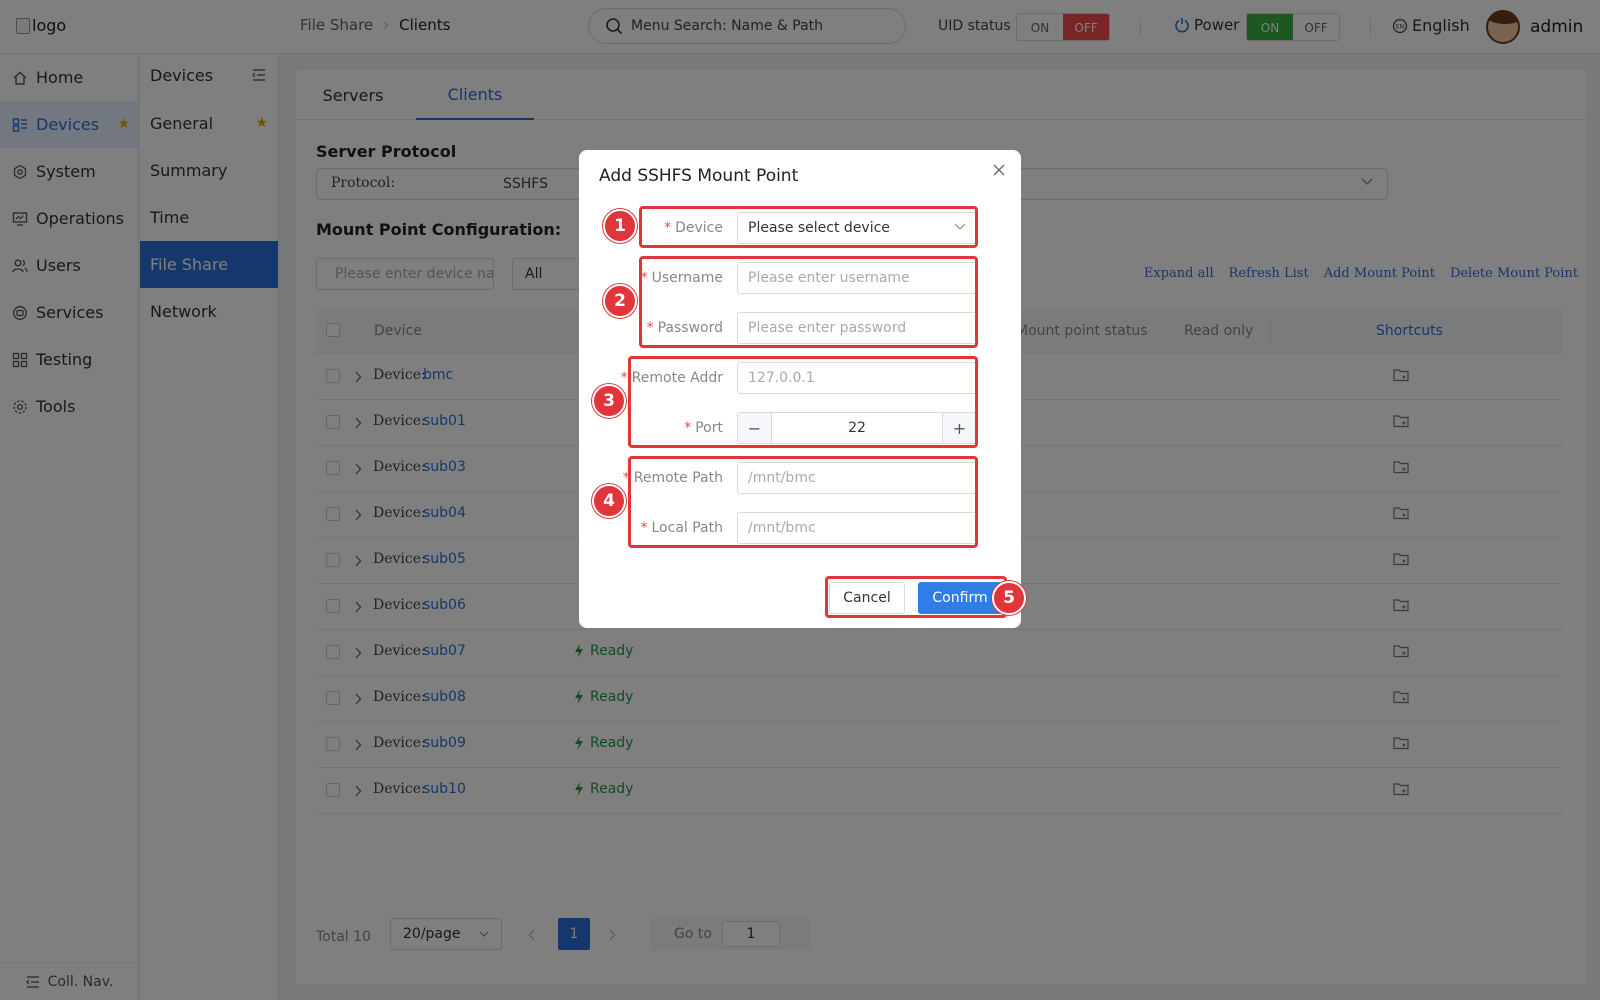 The image size is (1600, 1000). Describe the element at coordinates (1009, 598) in the screenshot. I see `annotation-badge-5: 5` at that location.